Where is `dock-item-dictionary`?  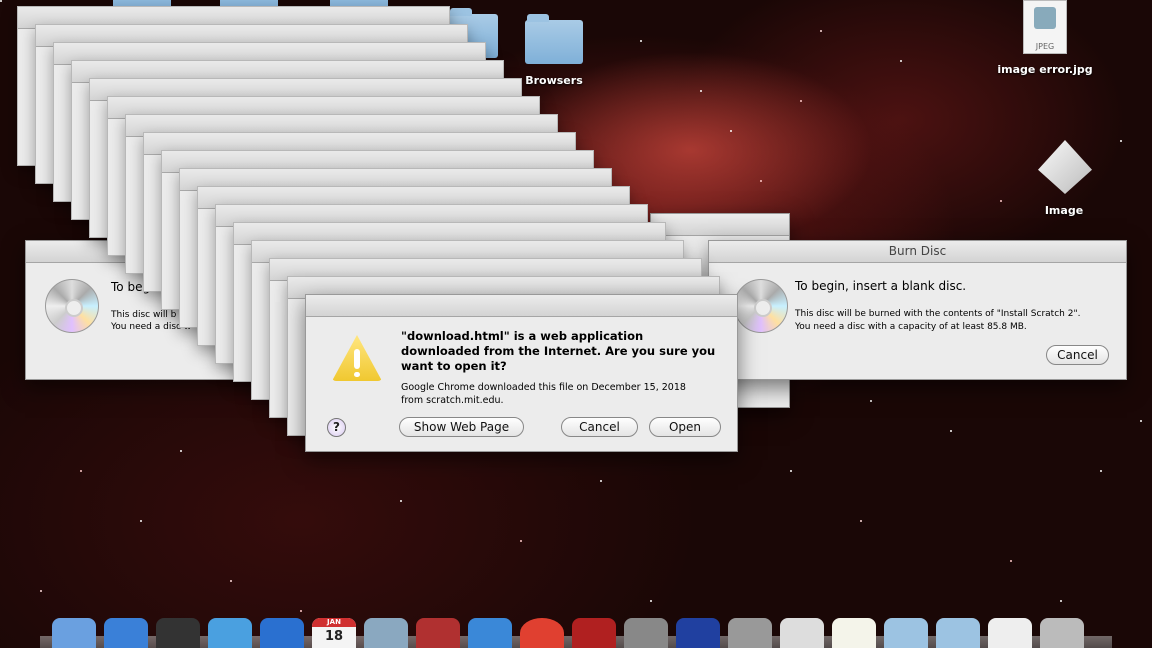 dock-item-dictionary is located at coordinates (438, 633).